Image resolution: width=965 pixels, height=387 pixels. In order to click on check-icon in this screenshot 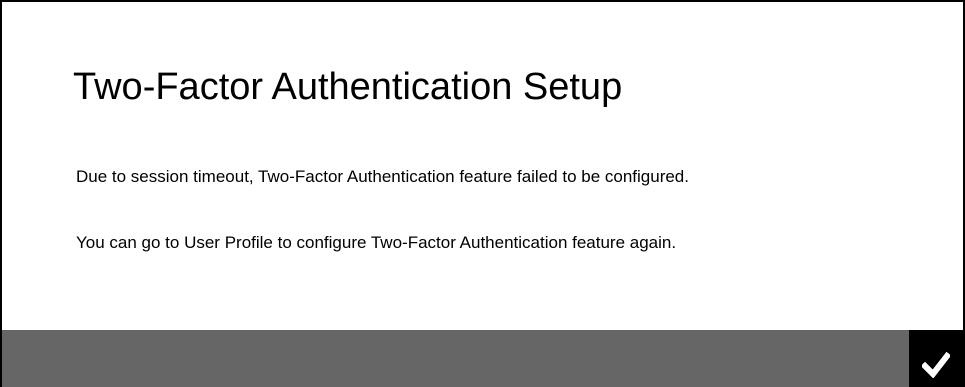, I will do `click(936, 365)`.